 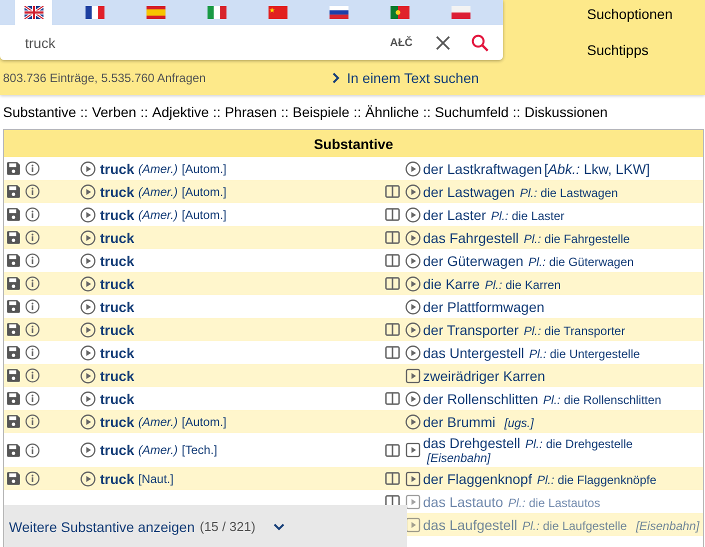 What do you see at coordinates (451, 284) in the screenshot?
I see `german-term: die Karre` at bounding box center [451, 284].